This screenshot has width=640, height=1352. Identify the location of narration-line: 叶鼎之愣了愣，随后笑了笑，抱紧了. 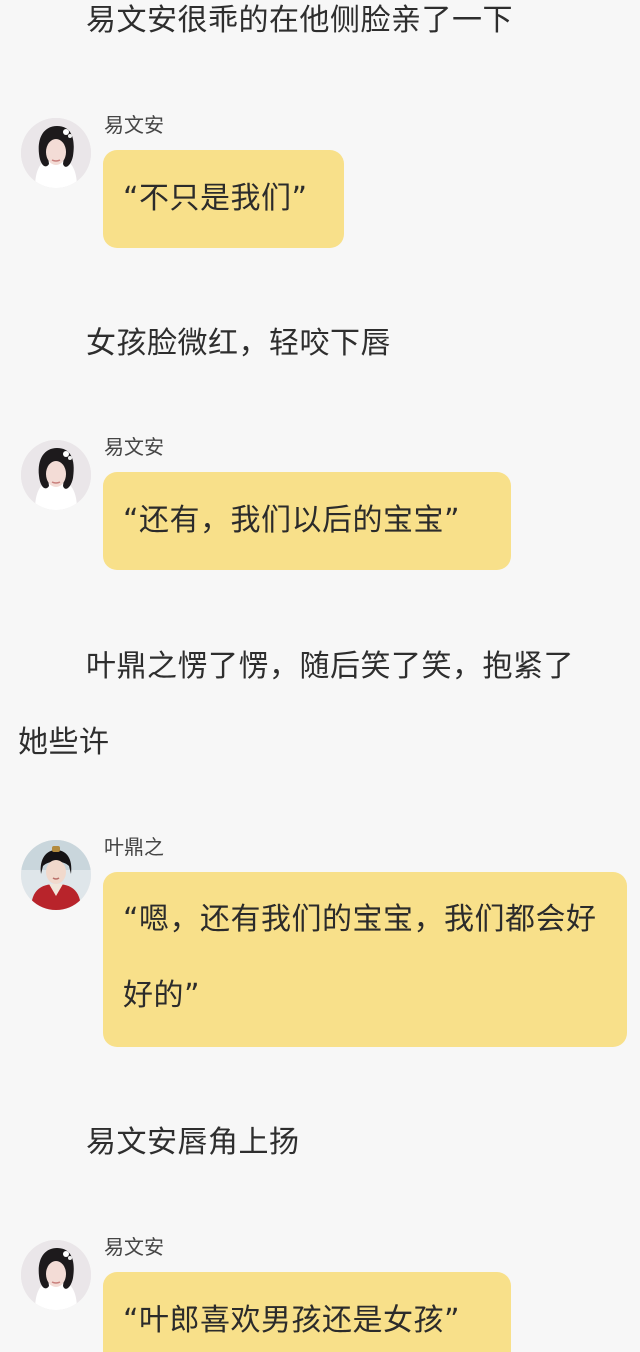
(310, 667).